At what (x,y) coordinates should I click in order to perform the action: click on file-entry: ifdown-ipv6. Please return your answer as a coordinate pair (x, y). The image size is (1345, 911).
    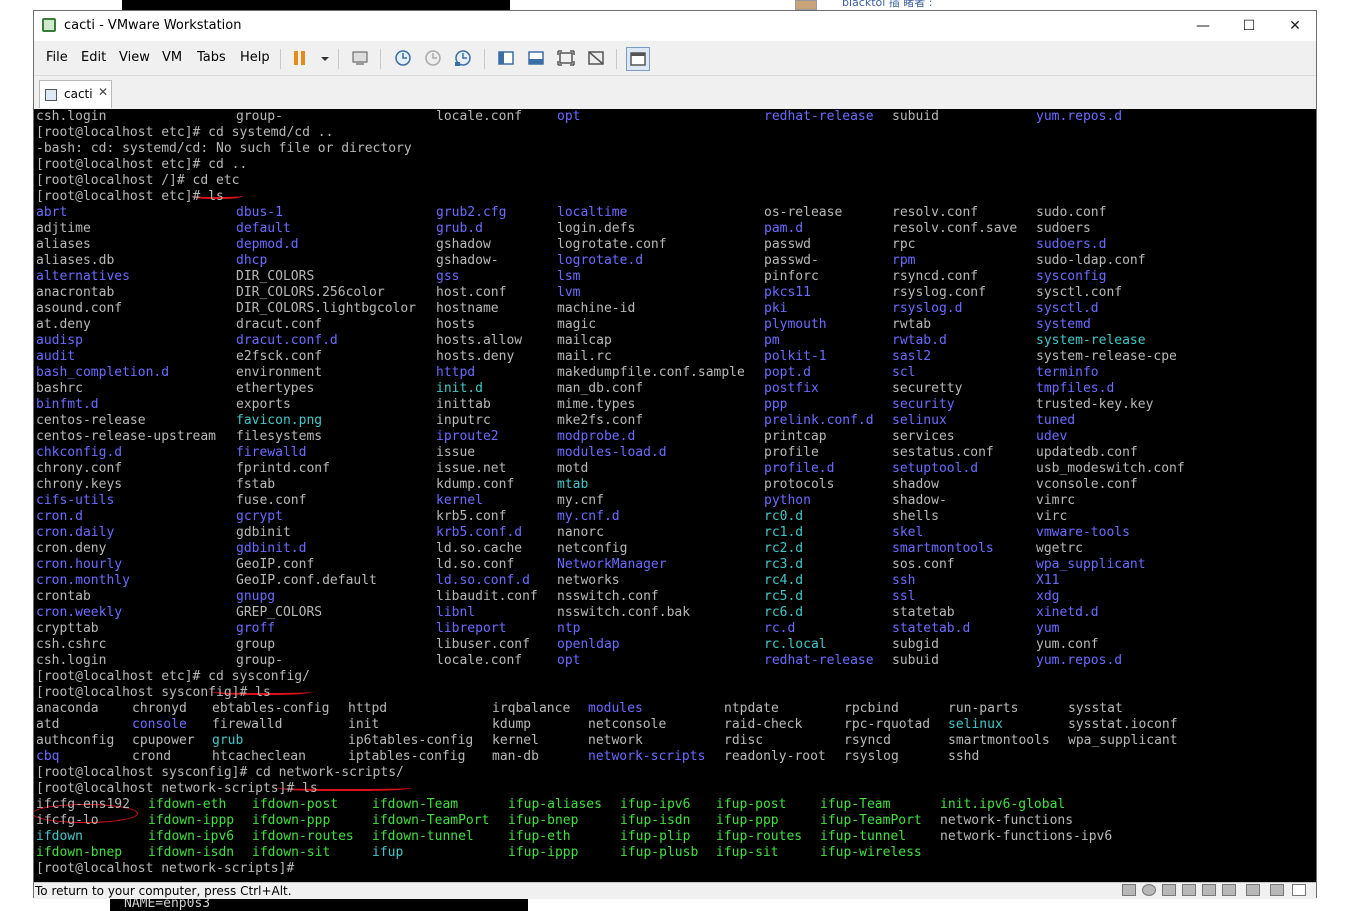
    Looking at the image, I should click on (191, 836).